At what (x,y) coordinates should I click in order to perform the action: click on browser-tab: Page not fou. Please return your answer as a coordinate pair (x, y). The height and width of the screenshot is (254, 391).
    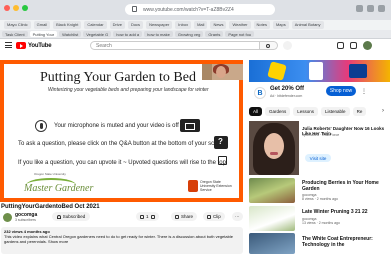
    Looking at the image, I should click on (240, 34).